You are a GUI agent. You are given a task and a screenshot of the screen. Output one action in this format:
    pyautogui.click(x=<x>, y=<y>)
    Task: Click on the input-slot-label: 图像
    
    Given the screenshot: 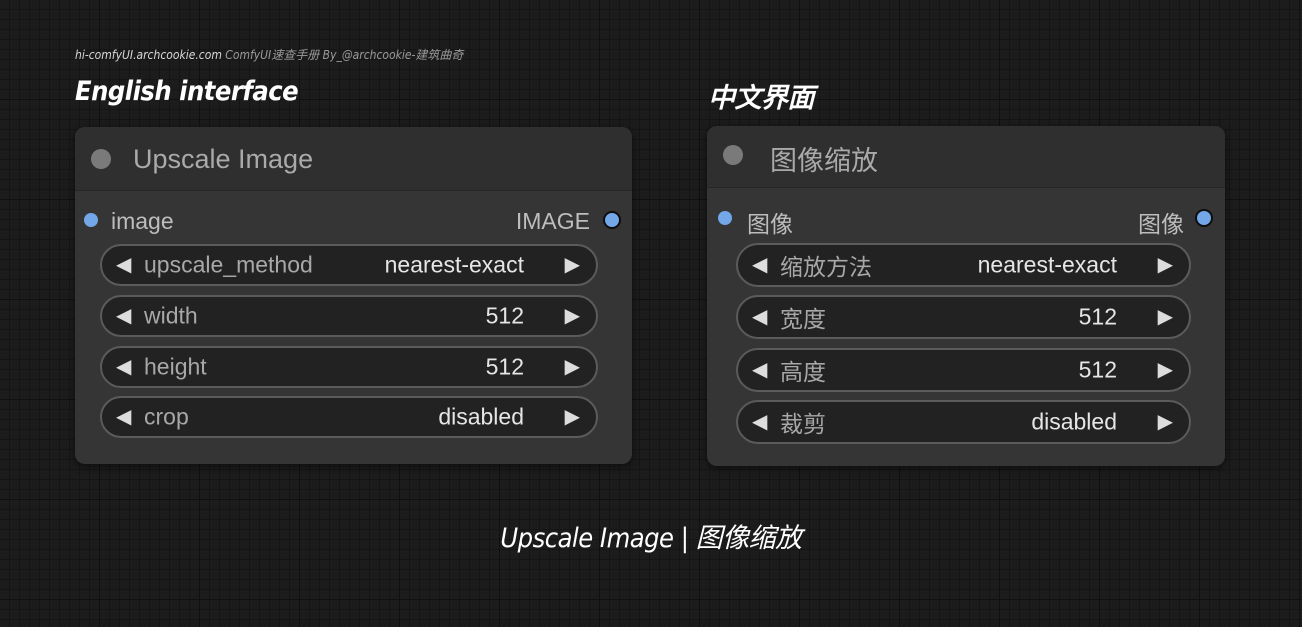 What is the action you would take?
    pyautogui.click(x=770, y=224)
    